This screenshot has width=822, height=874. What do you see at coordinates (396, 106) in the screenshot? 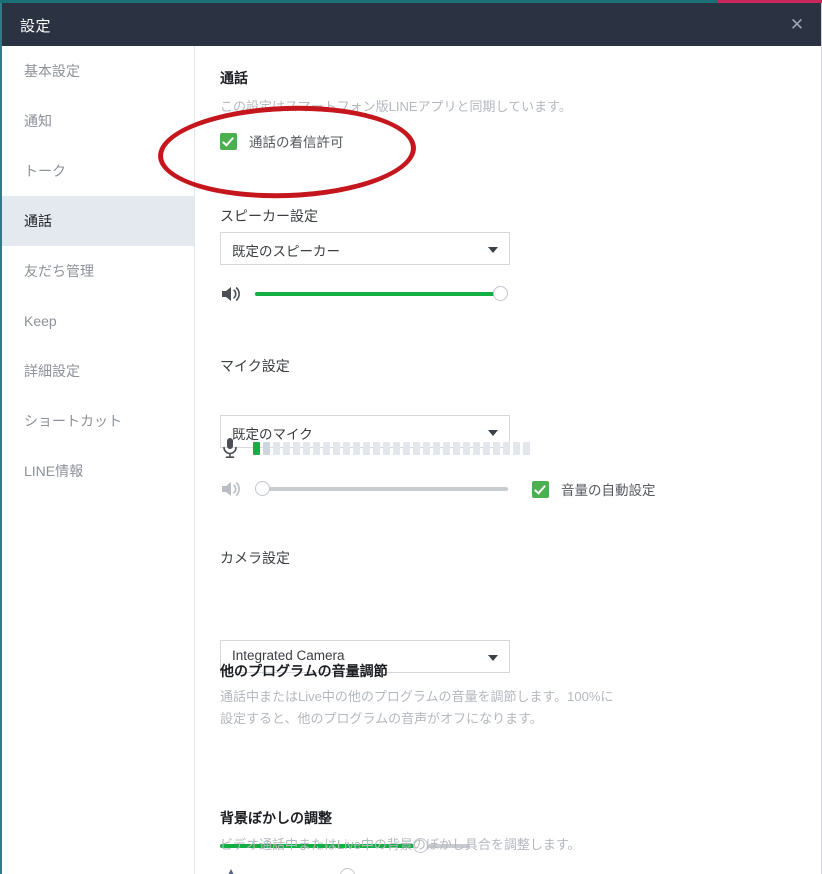
I see `call-sync-description: この設定はスマートフォン版LINEアプリと同期しています。` at bounding box center [396, 106].